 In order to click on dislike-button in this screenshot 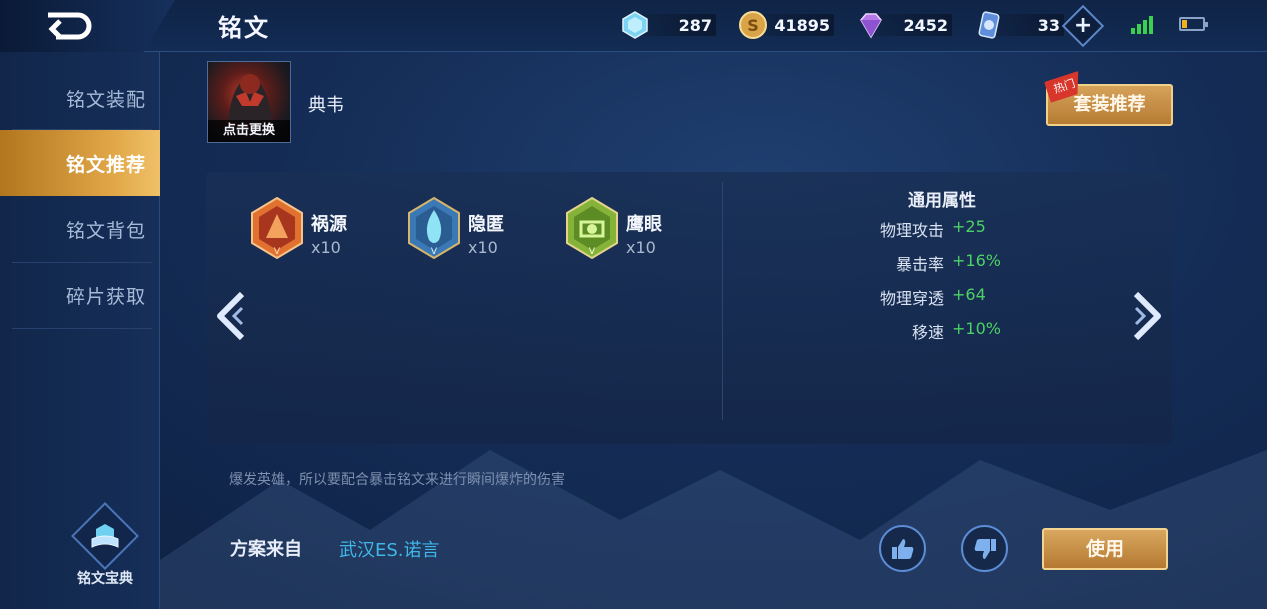, I will do `click(984, 548)`.